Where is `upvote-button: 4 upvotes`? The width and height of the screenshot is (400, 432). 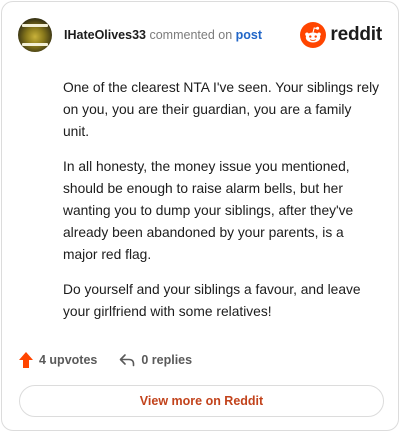 upvote-button: 4 upvotes is located at coordinates (58, 360).